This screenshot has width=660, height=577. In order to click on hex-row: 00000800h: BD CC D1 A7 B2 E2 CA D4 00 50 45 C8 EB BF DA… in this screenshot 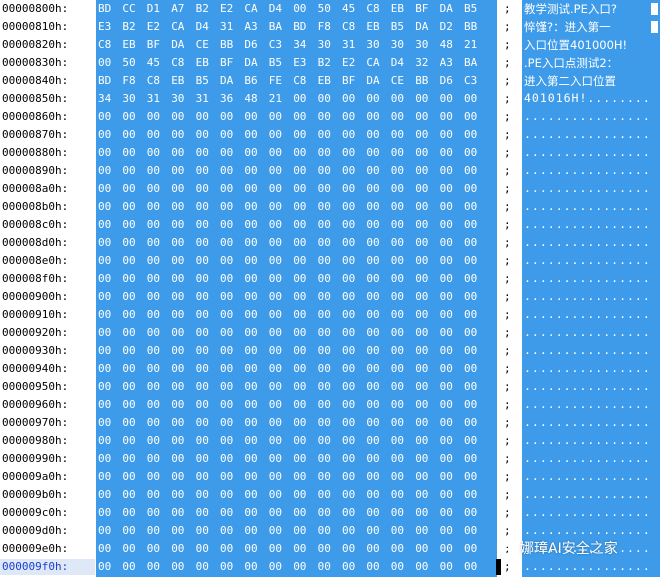, I will do `click(330, 9)`.